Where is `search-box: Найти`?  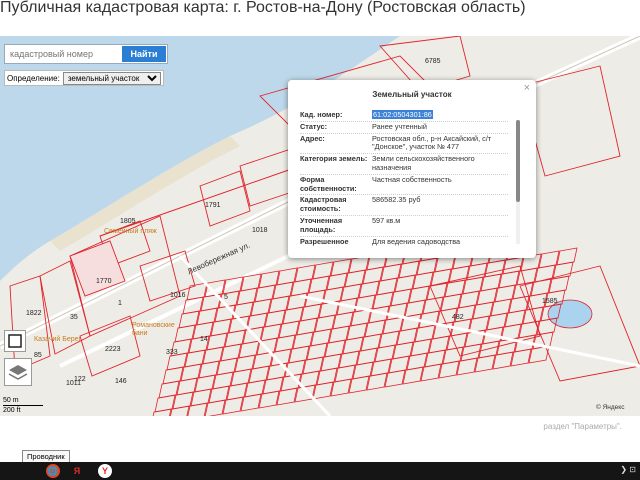 search-box: Найти is located at coordinates (86, 54).